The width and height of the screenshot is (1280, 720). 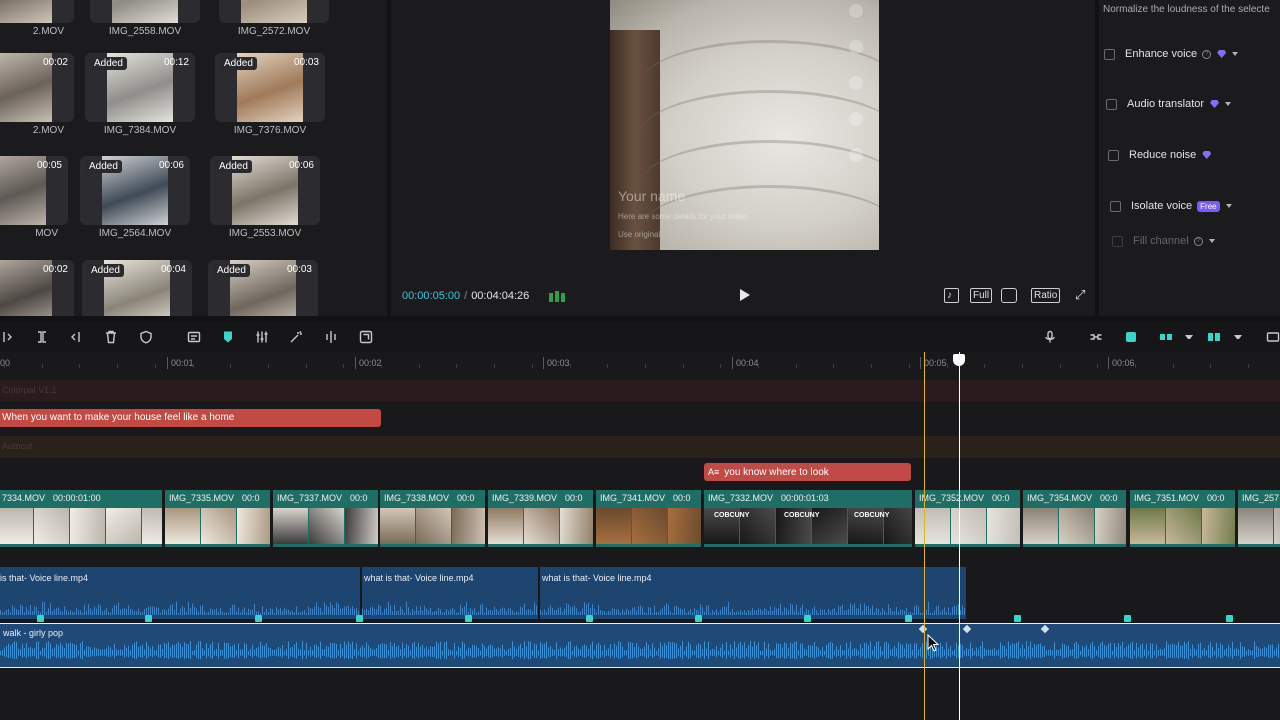 I want to click on text-clip: A≡ you know where to look, so click(x=807, y=472).